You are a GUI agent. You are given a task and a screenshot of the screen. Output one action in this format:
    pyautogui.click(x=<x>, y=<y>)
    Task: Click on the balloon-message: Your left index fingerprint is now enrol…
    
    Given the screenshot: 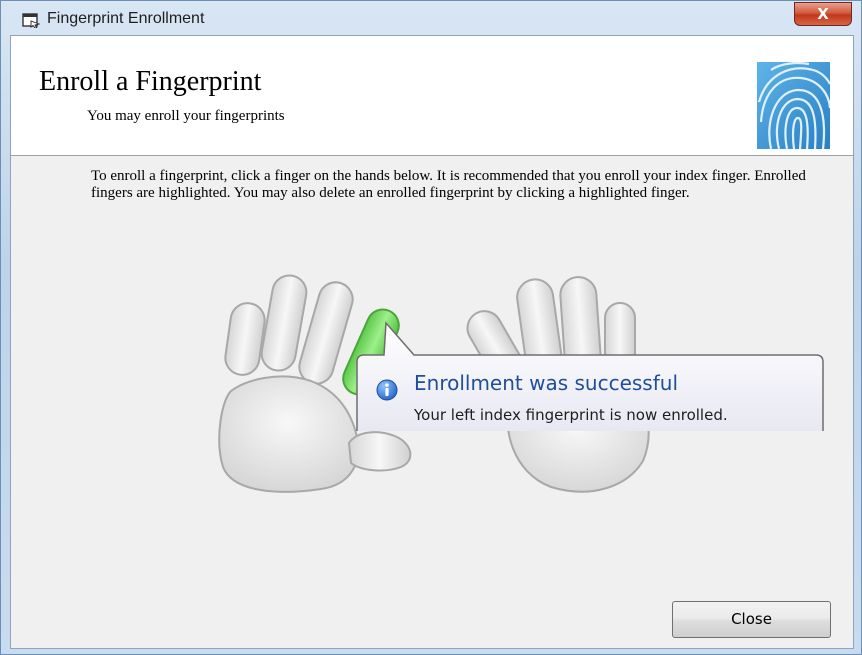 What is the action you would take?
    pyautogui.click(x=571, y=415)
    